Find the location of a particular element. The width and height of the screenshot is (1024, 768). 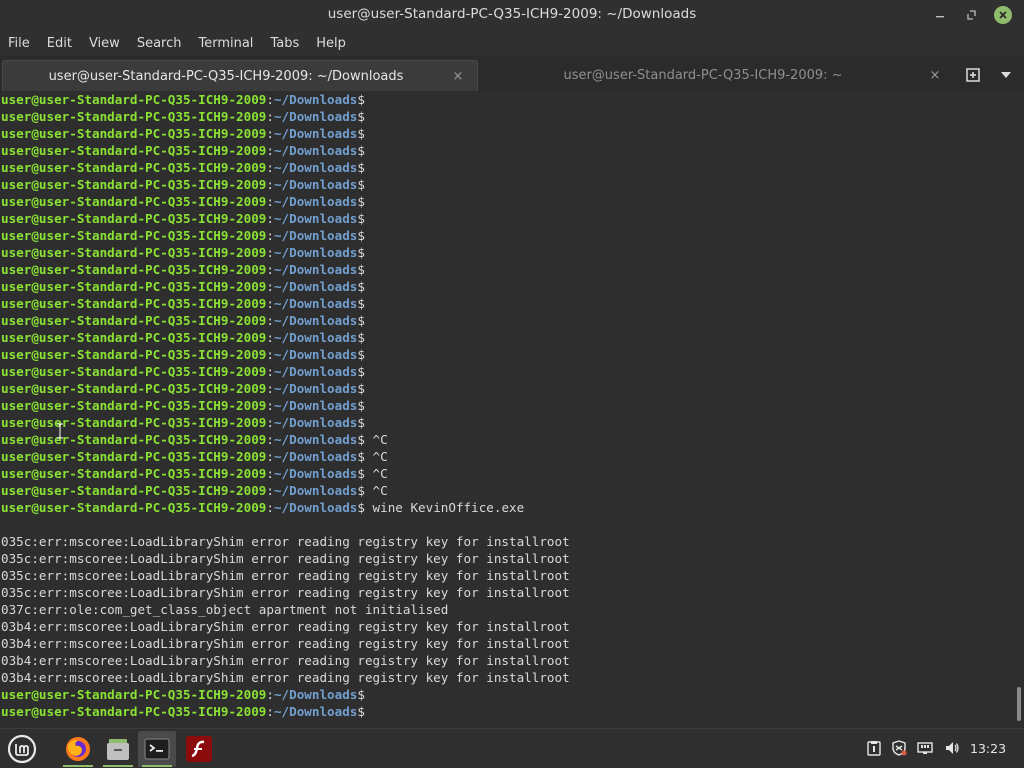

firefox-launcher is located at coordinates (78, 749).